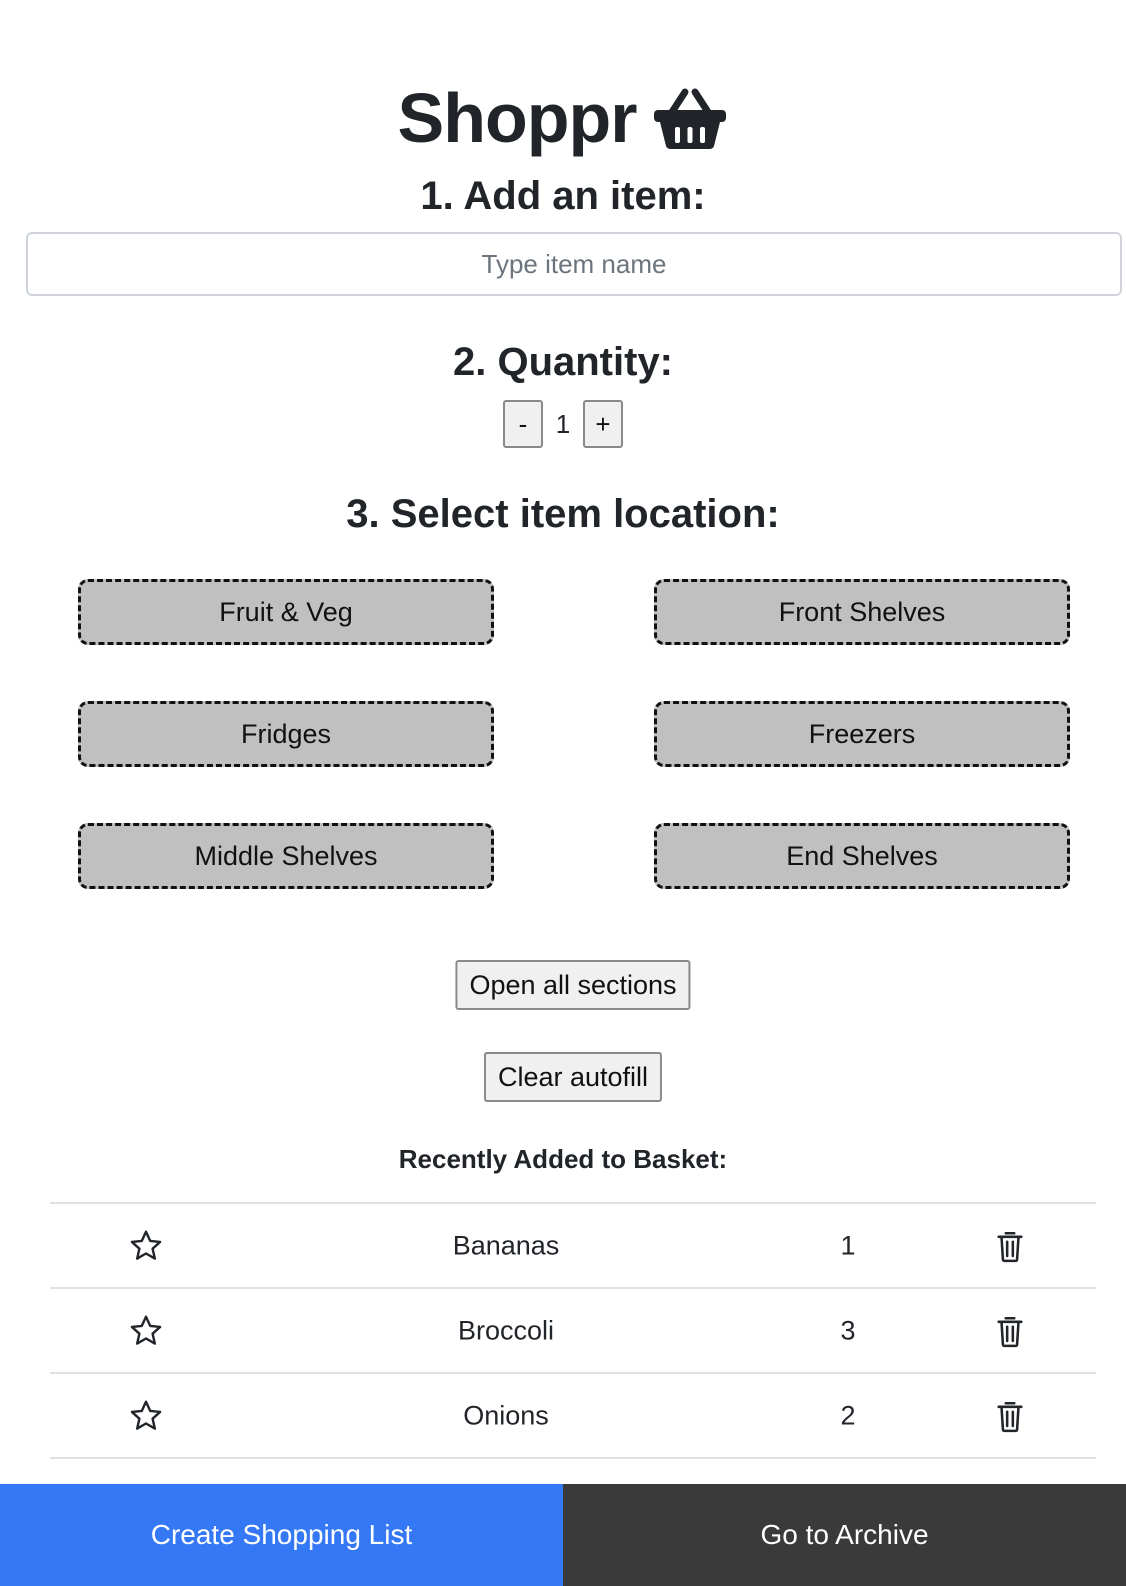 The image size is (1126, 1586). I want to click on step-location-heading: 3. Select item location:, so click(563, 514).